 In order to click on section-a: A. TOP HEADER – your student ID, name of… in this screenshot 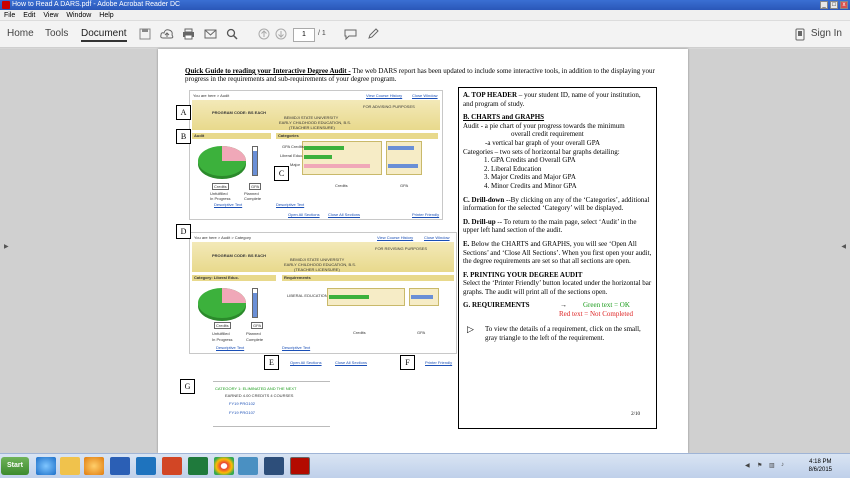, I will do `click(557, 99)`.